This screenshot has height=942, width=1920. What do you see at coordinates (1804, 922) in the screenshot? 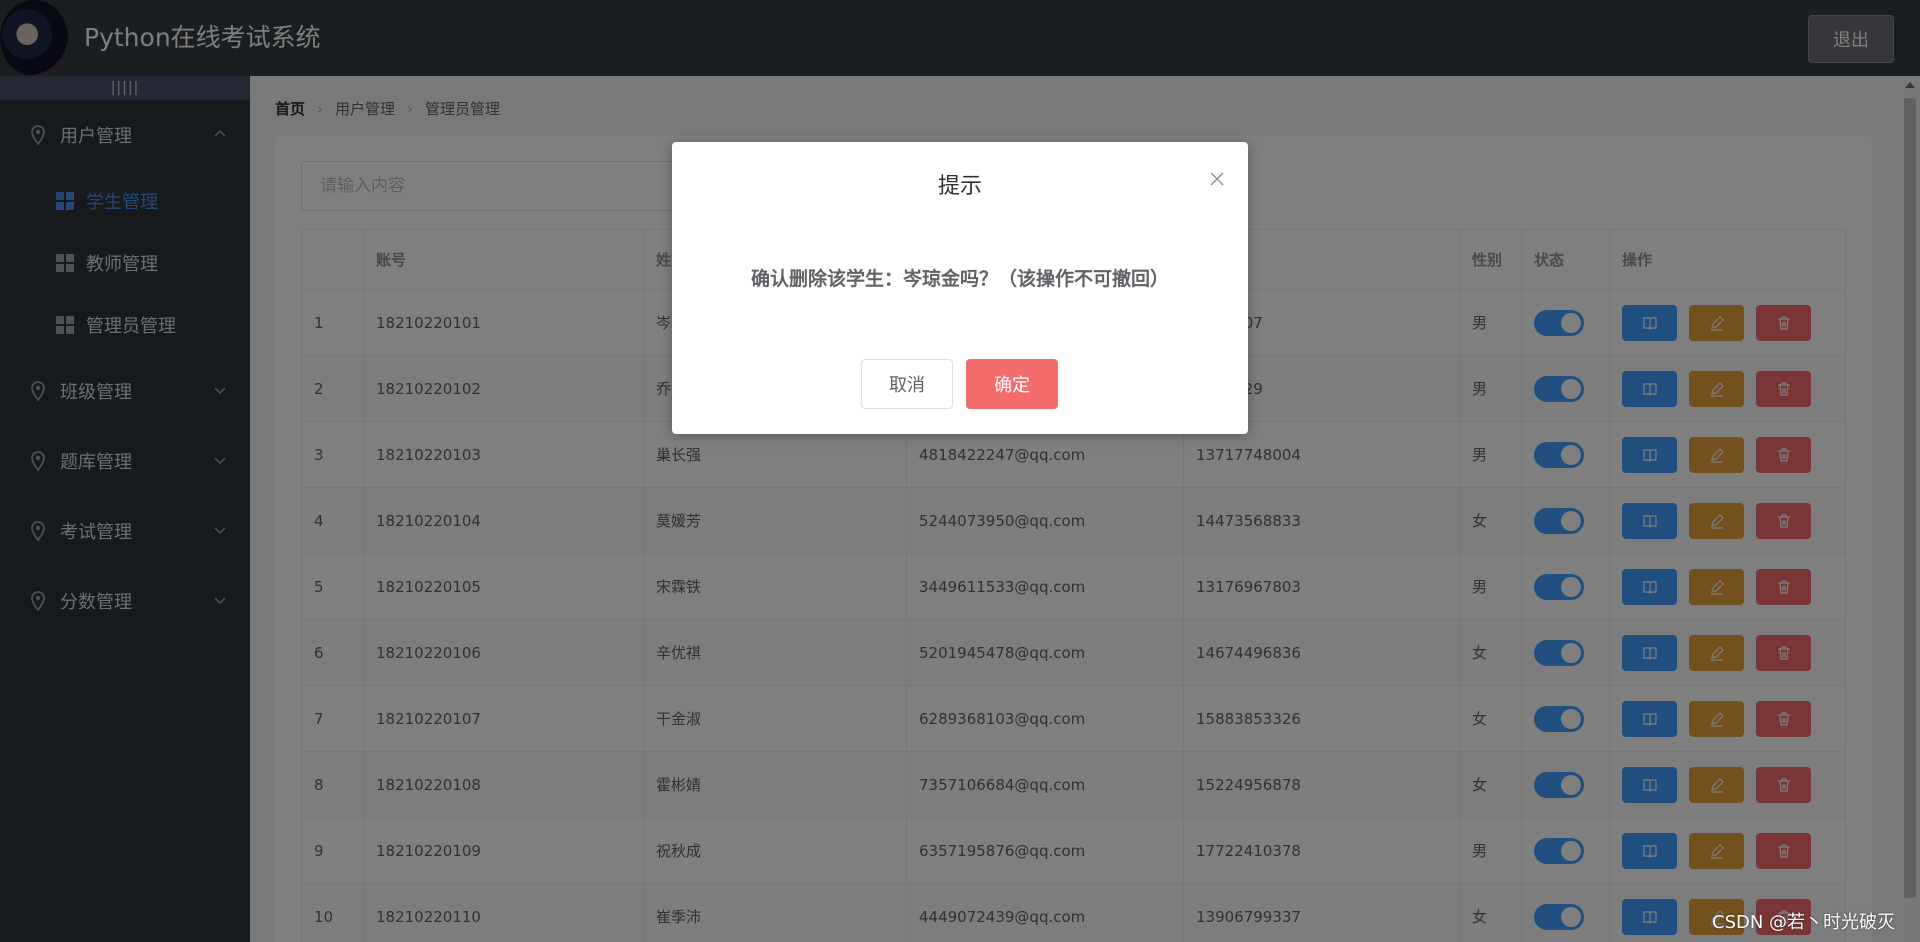
I see `watermark: CSDN @若丶时光破灭` at bounding box center [1804, 922].